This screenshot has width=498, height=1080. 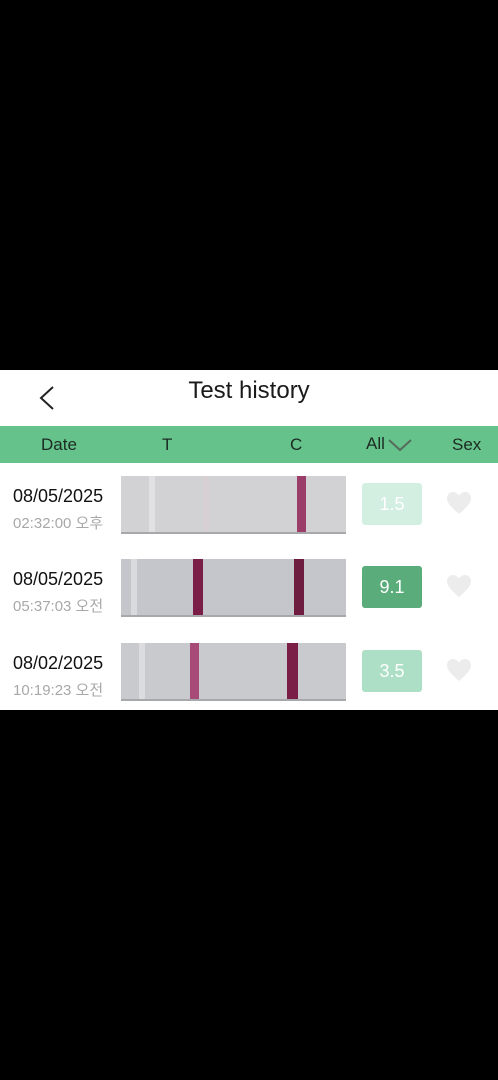 What do you see at coordinates (296, 444) in the screenshot?
I see `column-c: C` at bounding box center [296, 444].